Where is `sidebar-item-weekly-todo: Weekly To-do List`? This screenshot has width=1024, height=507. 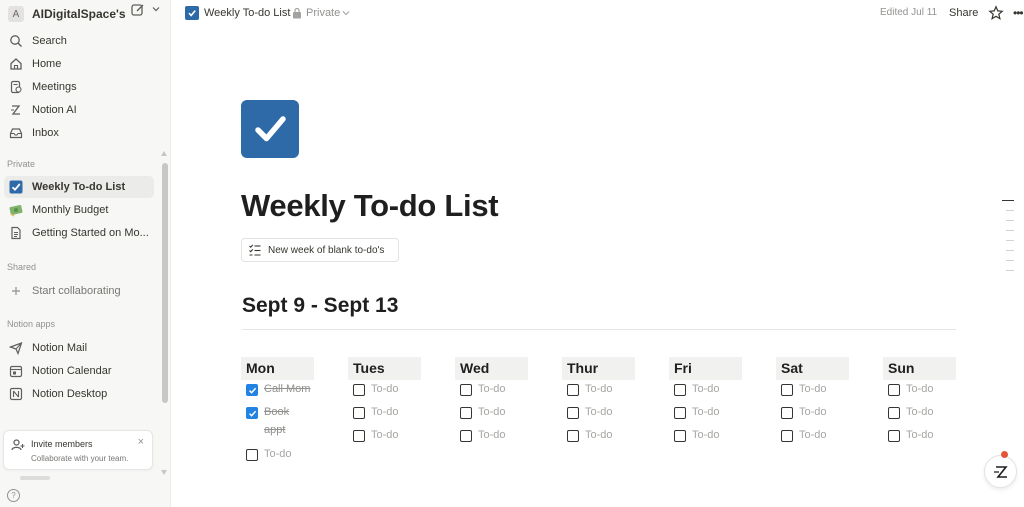 sidebar-item-weekly-todo: Weekly To-do List is located at coordinates (79, 187).